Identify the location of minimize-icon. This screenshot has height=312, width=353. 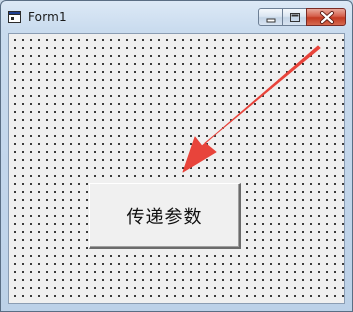
(271, 20).